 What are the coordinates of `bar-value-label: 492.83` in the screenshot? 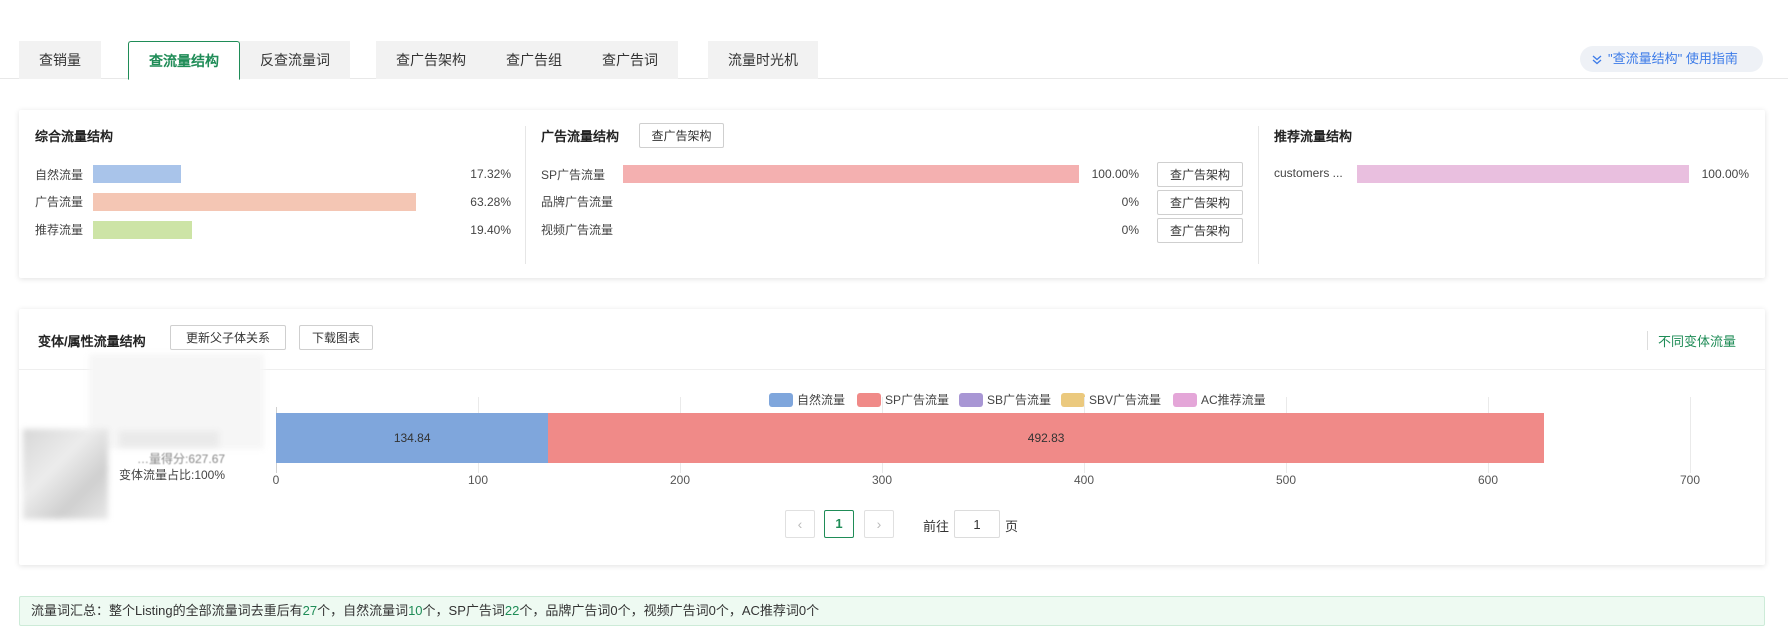 It's located at (1046, 438).